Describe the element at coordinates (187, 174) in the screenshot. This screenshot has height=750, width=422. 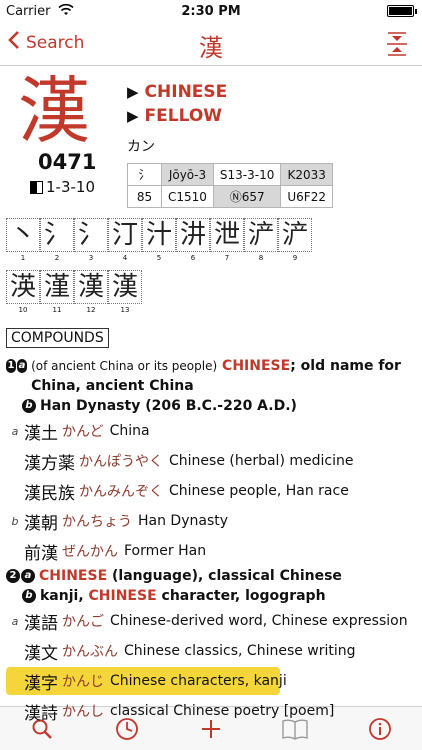
I see `info-cell: Jōyō-3` at that location.